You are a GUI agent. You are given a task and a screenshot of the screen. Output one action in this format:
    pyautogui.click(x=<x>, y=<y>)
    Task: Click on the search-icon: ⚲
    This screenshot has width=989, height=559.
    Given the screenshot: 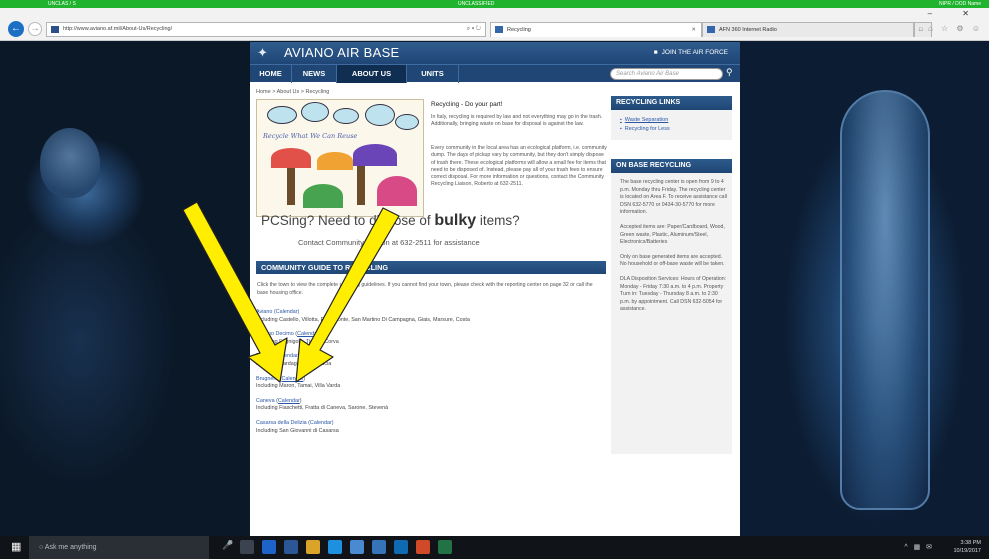 What is the action you would take?
    pyautogui.click(x=729, y=72)
    